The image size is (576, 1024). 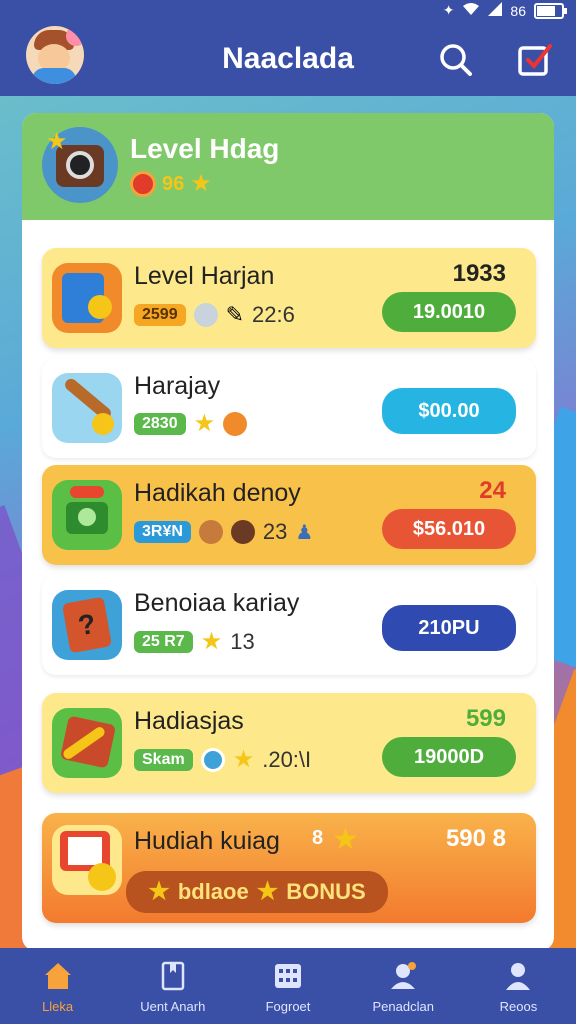 I want to click on search-icon, so click(x=456, y=60).